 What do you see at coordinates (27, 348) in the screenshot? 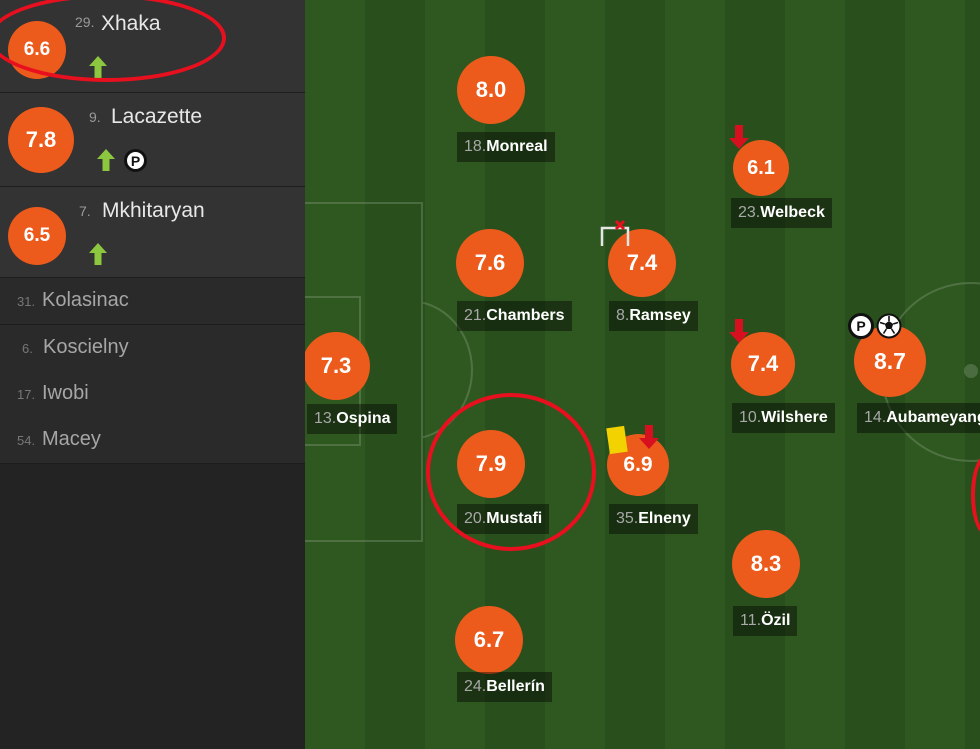
I see `player-number: 6.` at bounding box center [27, 348].